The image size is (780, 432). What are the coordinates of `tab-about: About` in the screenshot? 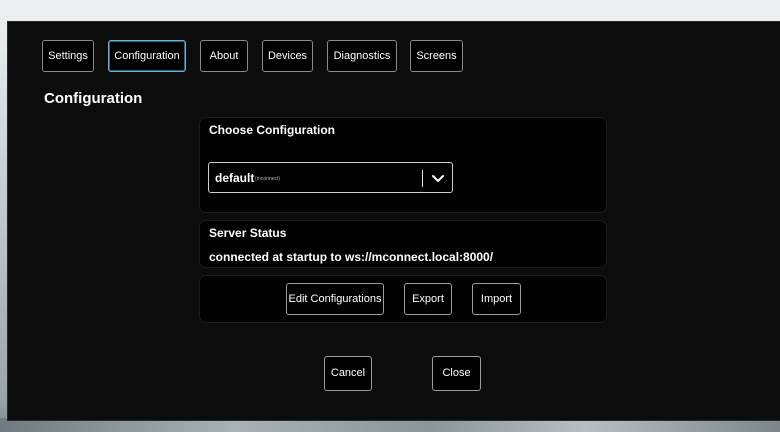 It's located at (224, 56).